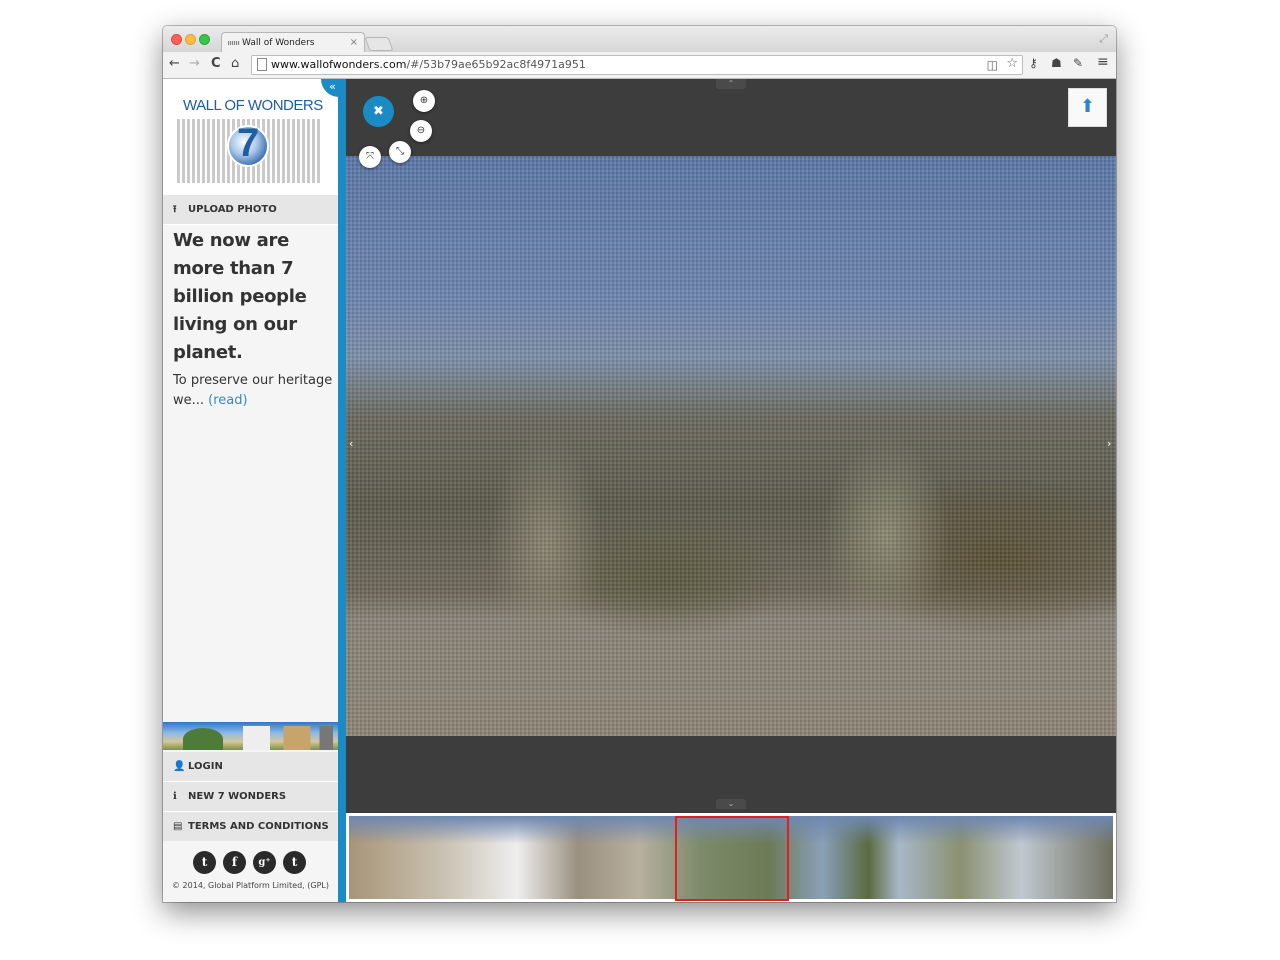  Describe the element at coordinates (234, 43) in the screenshot. I see `favicon-icon` at that location.